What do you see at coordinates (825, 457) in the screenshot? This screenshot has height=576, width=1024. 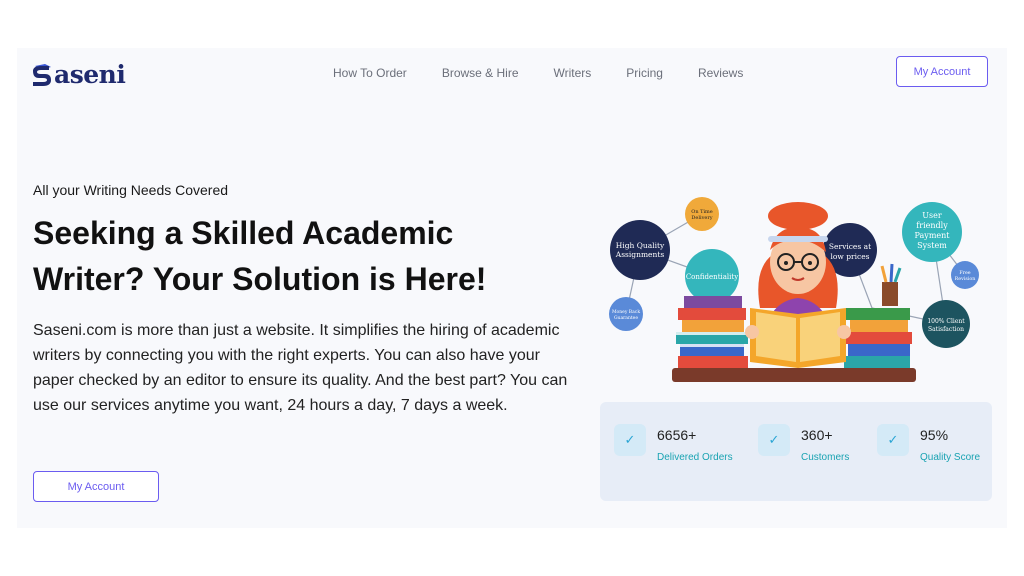 I see `stat-label: Customers` at bounding box center [825, 457].